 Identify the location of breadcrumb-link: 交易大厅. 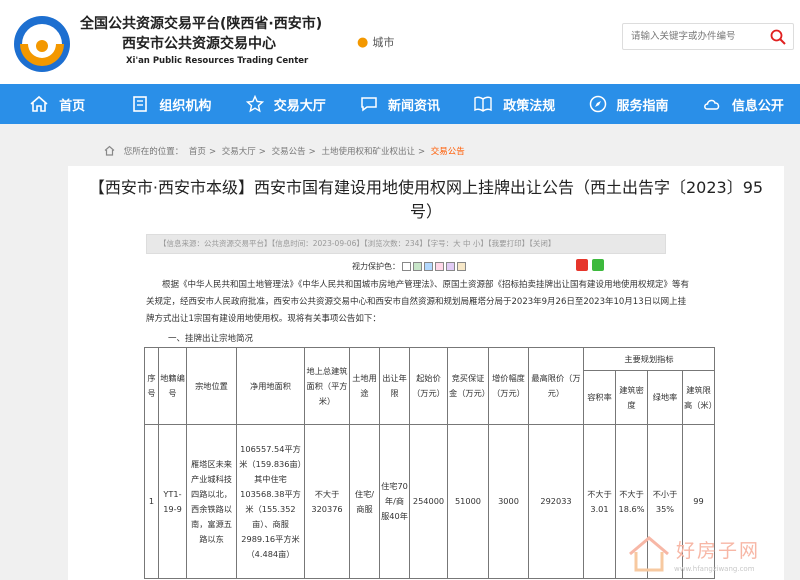
(239, 152).